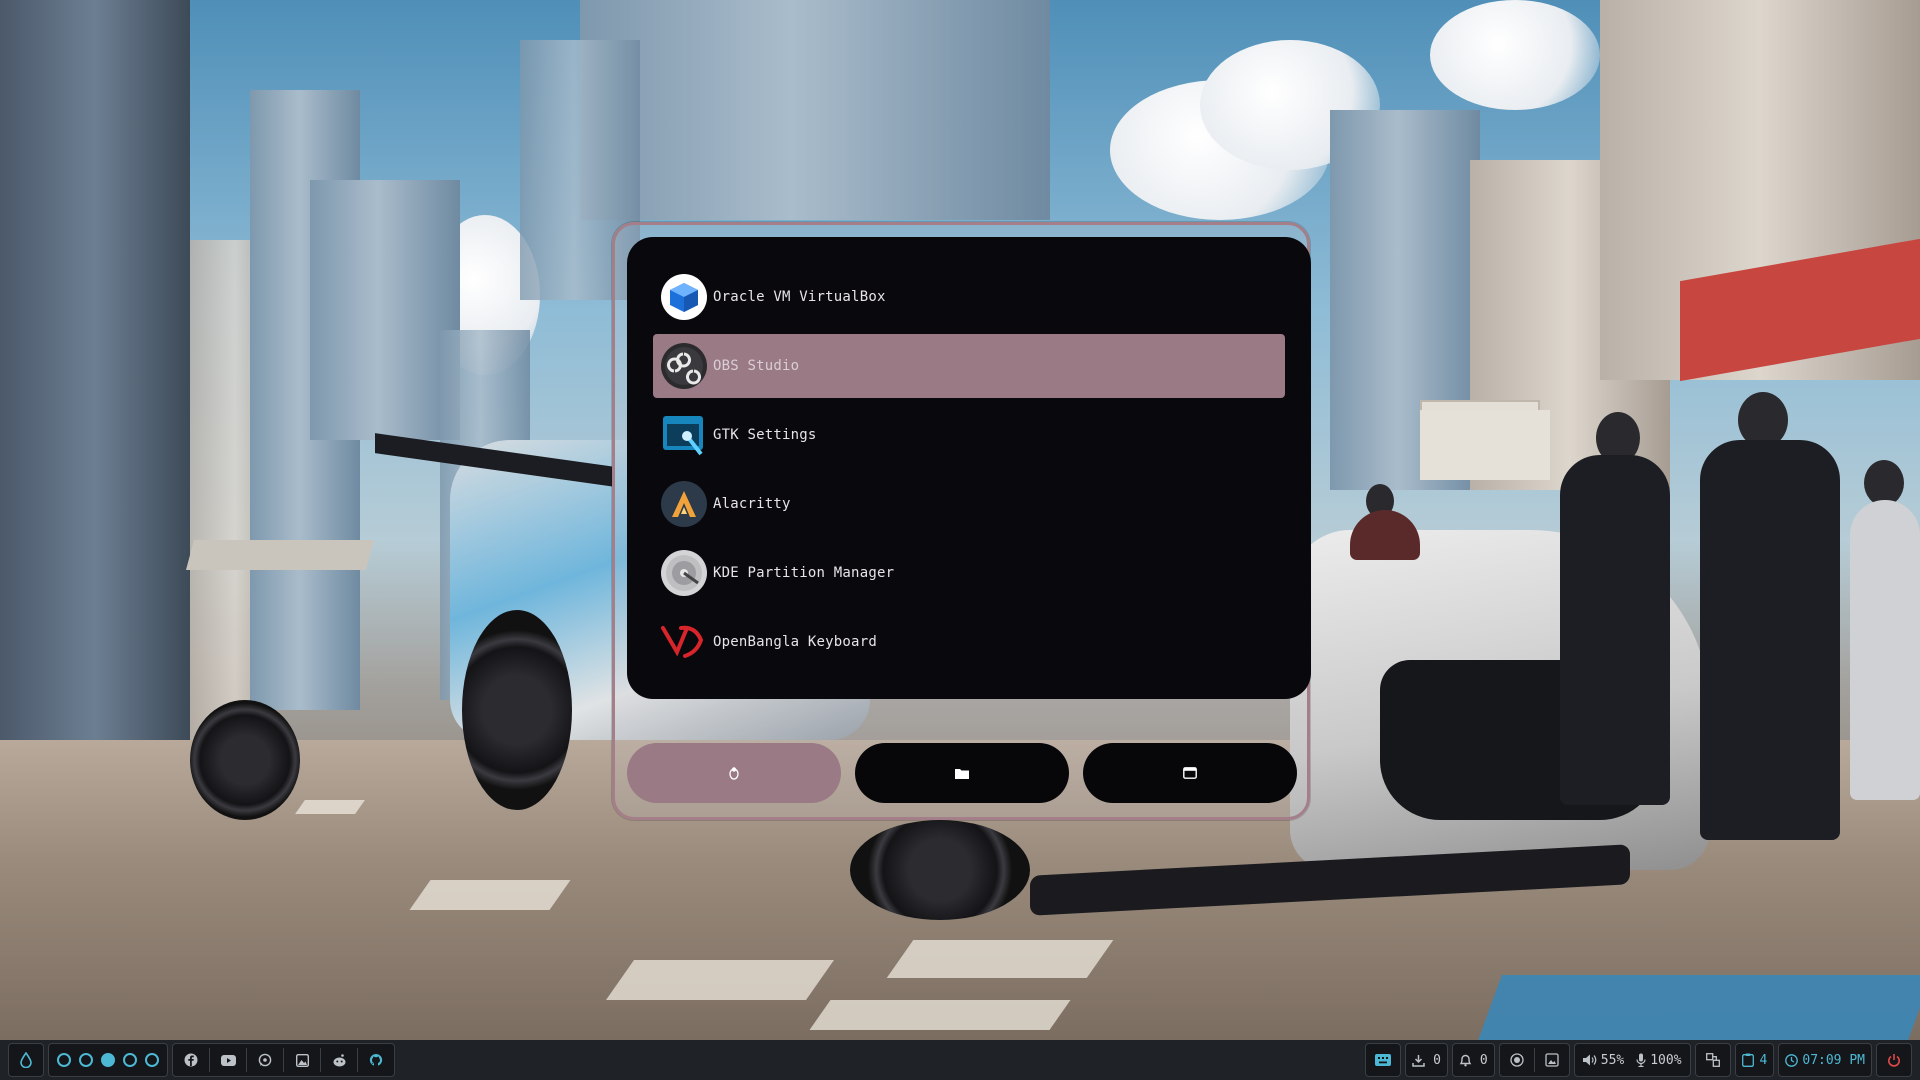 Image resolution: width=1920 pixels, height=1080 pixels. Describe the element at coordinates (265, 1060) in the screenshot. I see `whatsapp-icon` at that location.